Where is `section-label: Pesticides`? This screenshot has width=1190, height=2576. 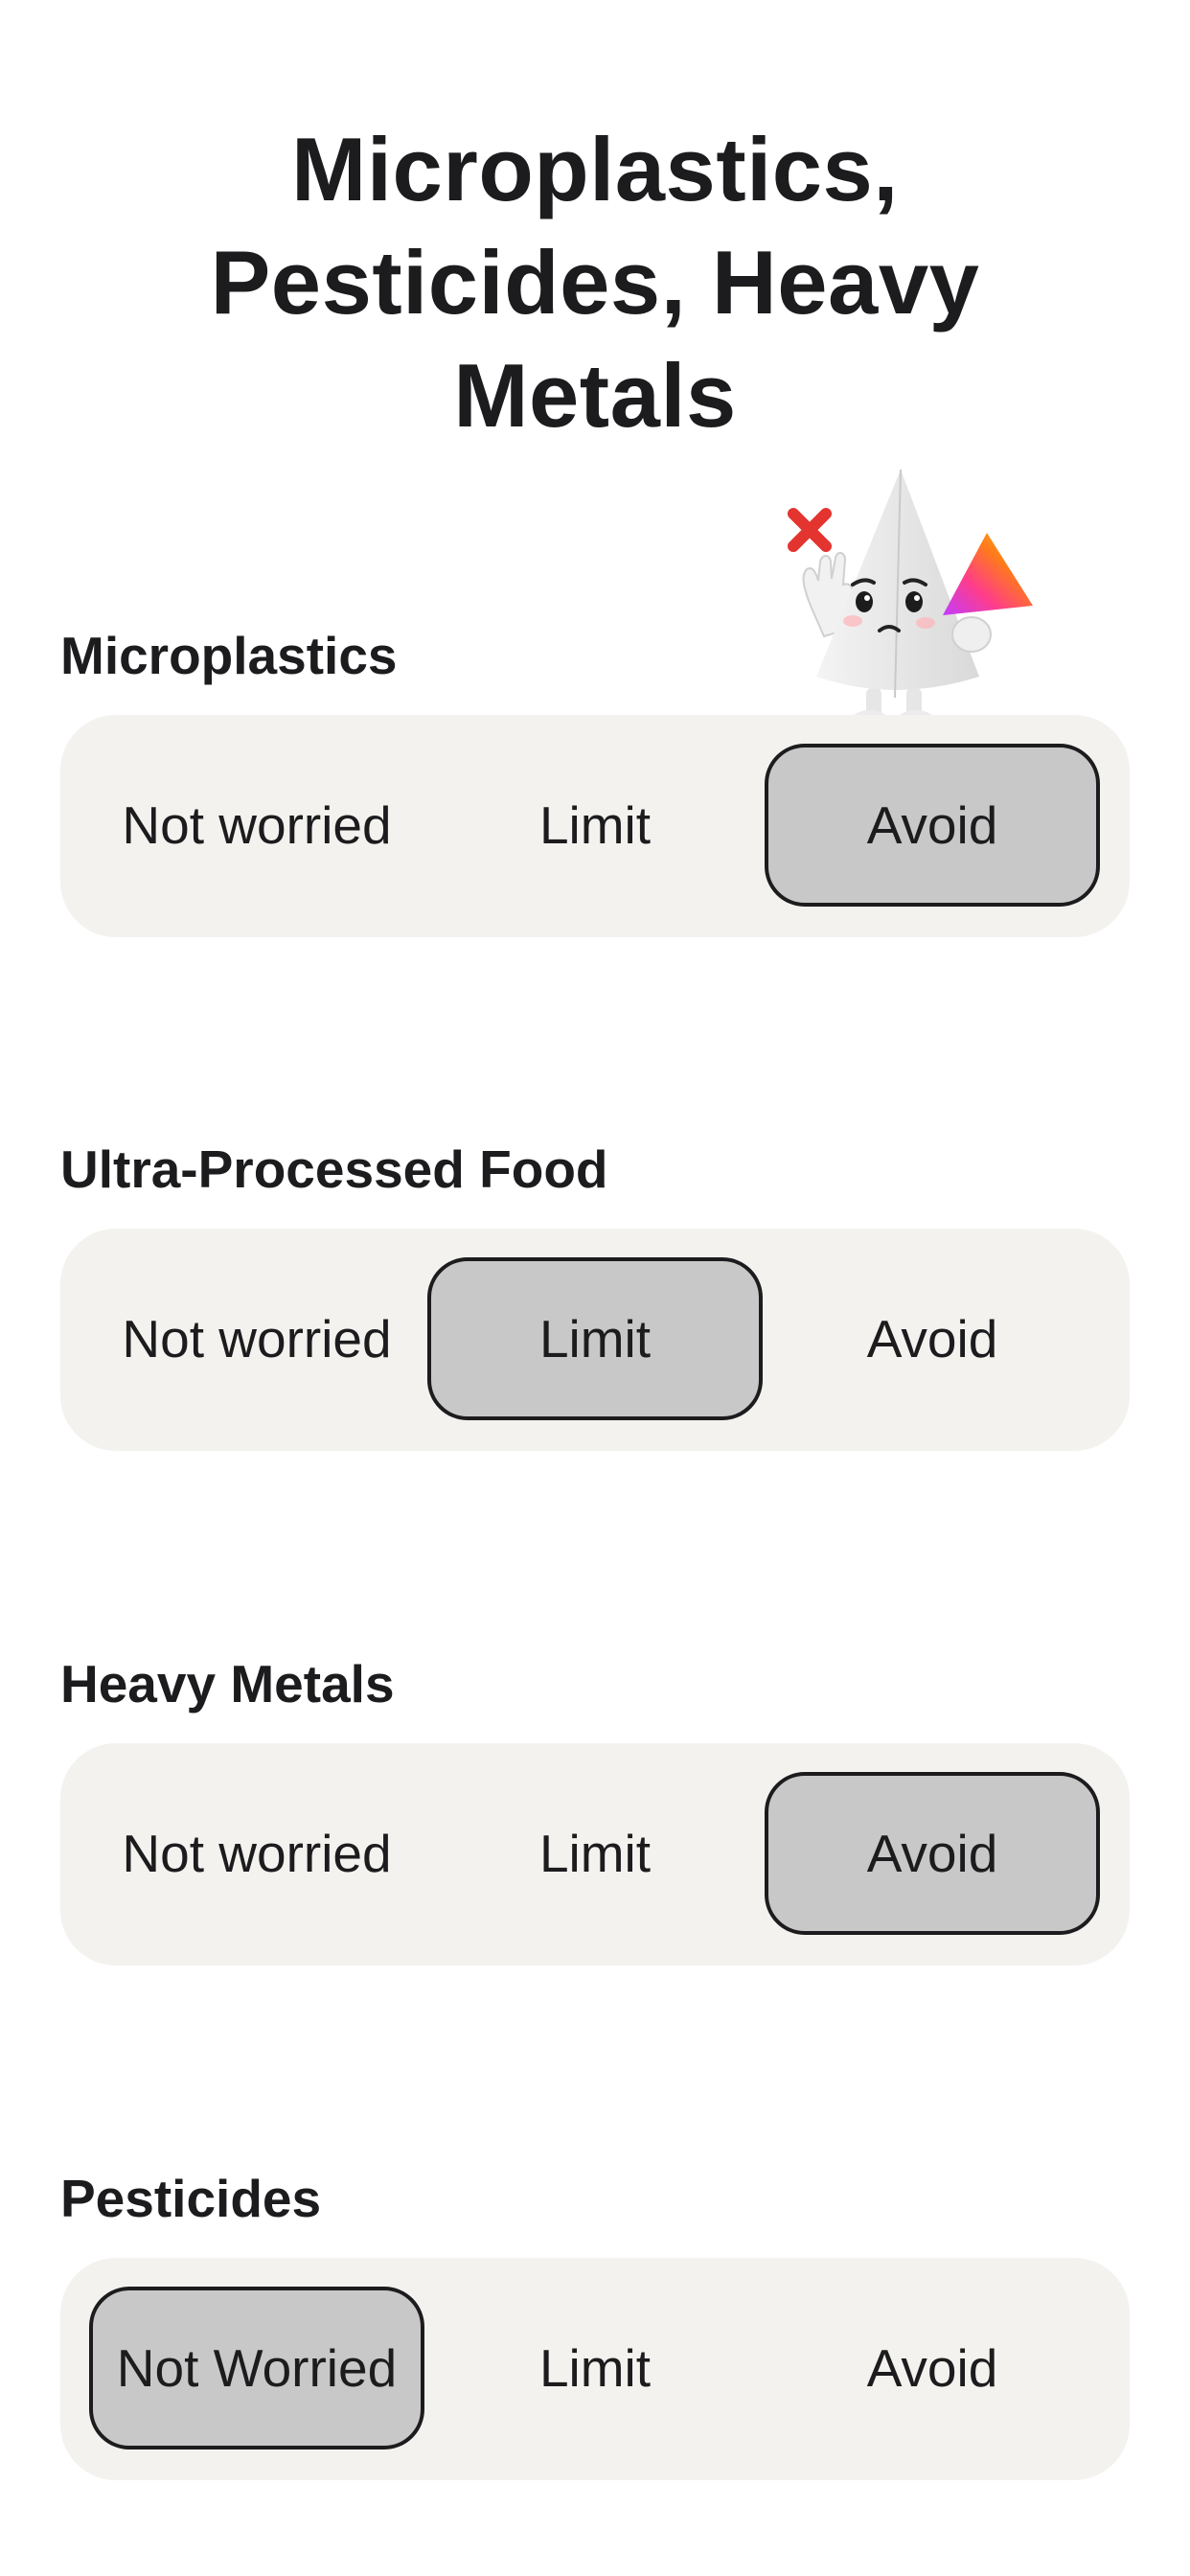
section-label: Pesticides is located at coordinates (191, 2198).